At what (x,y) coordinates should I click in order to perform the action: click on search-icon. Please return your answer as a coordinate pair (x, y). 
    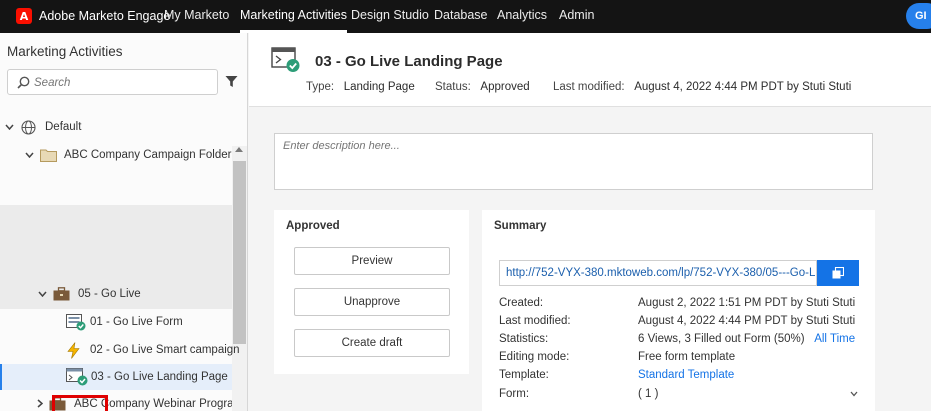
    Looking at the image, I should click on (23, 82).